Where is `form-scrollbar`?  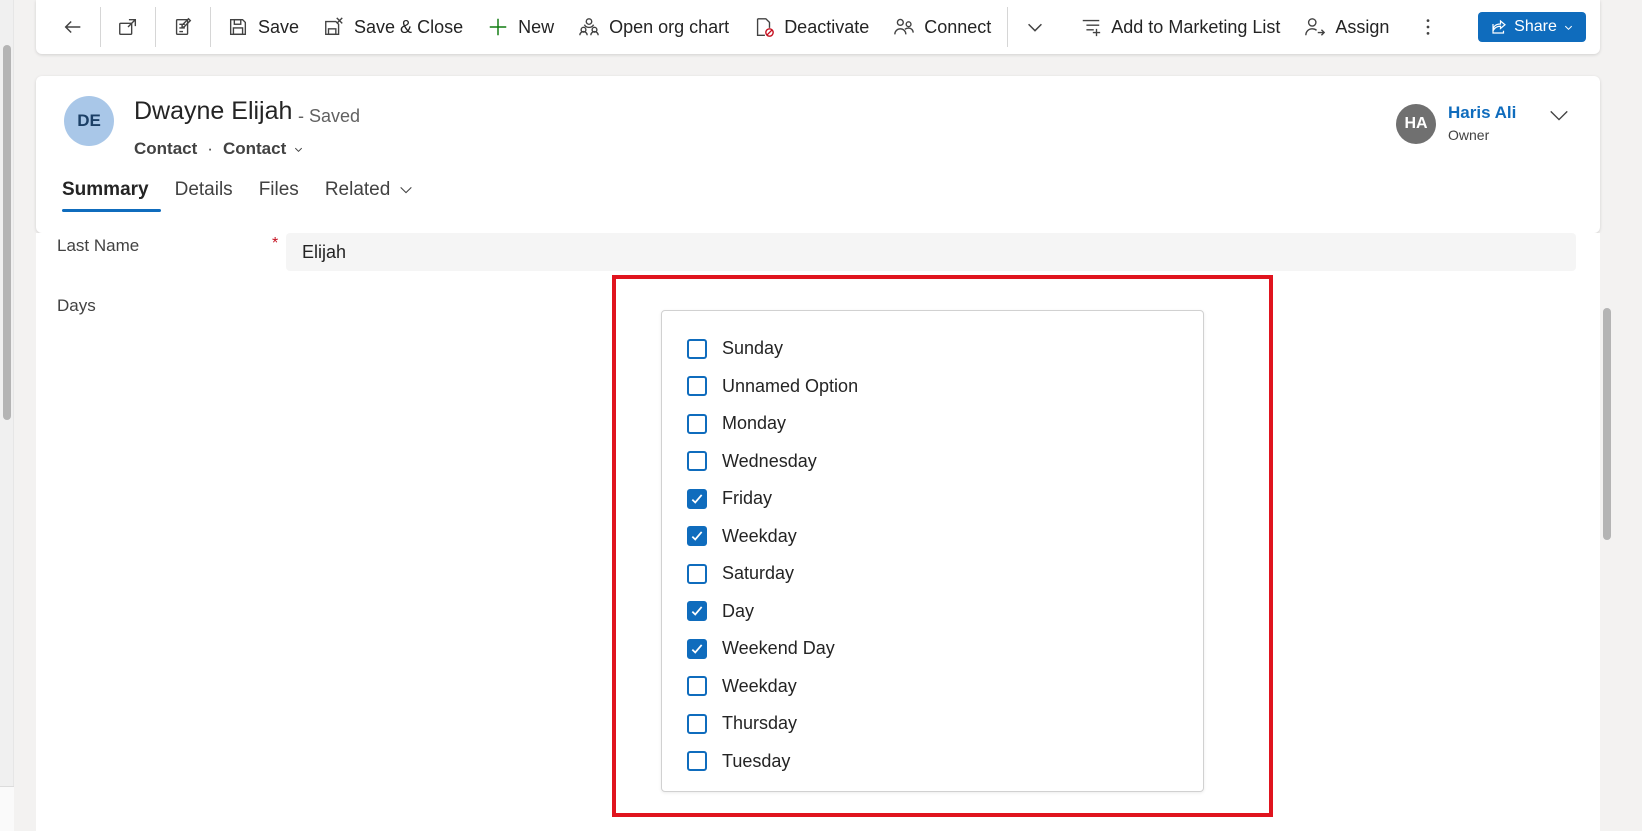
form-scrollbar is located at coordinates (1607, 415).